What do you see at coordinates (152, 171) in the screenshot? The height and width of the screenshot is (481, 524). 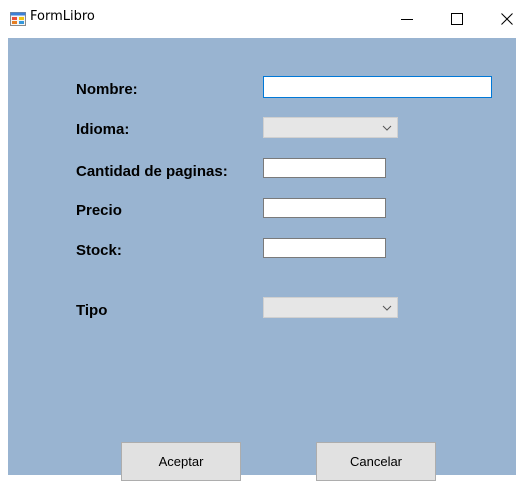 I see `paginas-label: Cantidad de paginas:` at bounding box center [152, 171].